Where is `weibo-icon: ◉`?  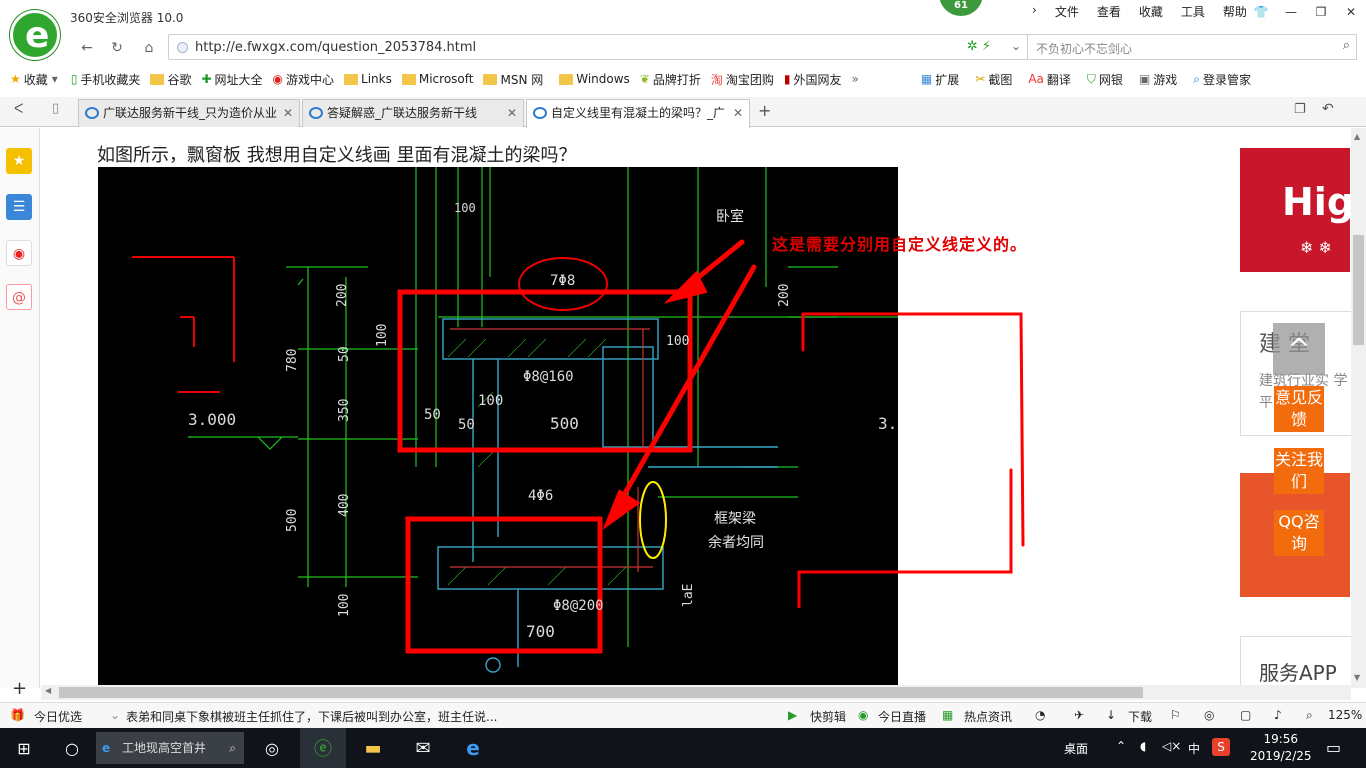 weibo-icon: ◉ is located at coordinates (19, 253).